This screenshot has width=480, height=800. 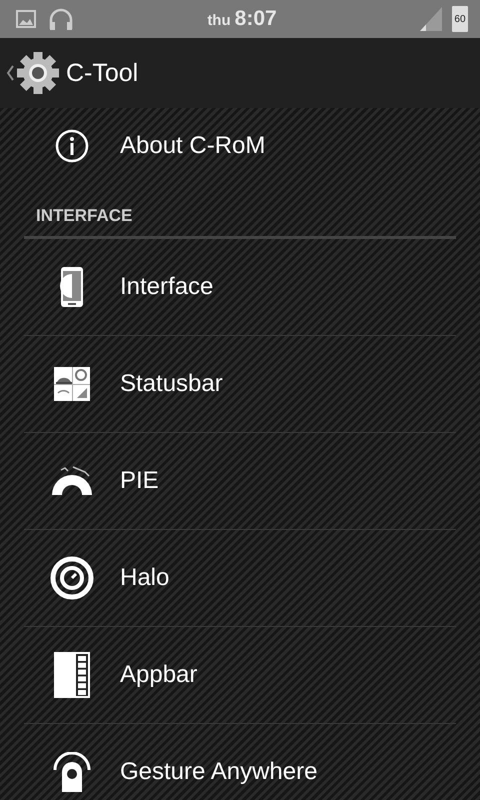 What do you see at coordinates (10, 73) in the screenshot?
I see `back-caret-icon` at bounding box center [10, 73].